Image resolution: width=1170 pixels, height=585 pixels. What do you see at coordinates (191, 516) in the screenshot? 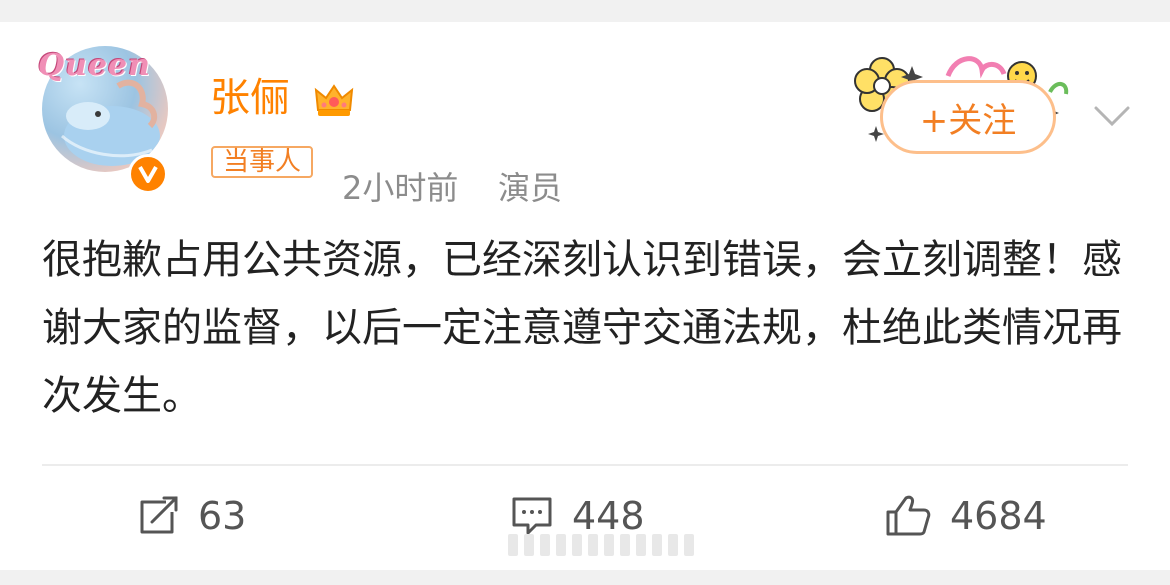
I see `repost-button: 63` at bounding box center [191, 516].